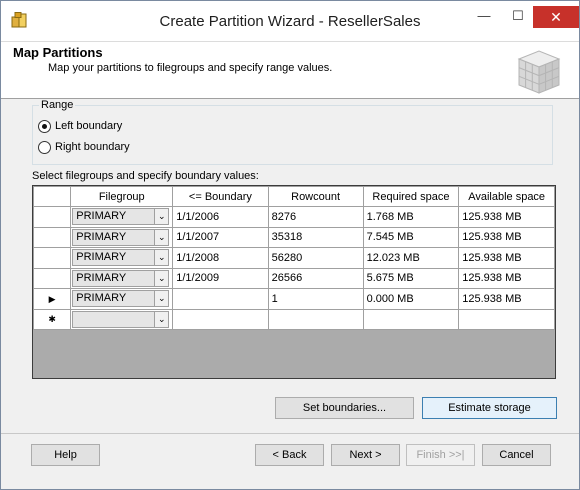  What do you see at coordinates (122, 196) in the screenshot?
I see `column-header-filegroup: Filegroup` at bounding box center [122, 196].